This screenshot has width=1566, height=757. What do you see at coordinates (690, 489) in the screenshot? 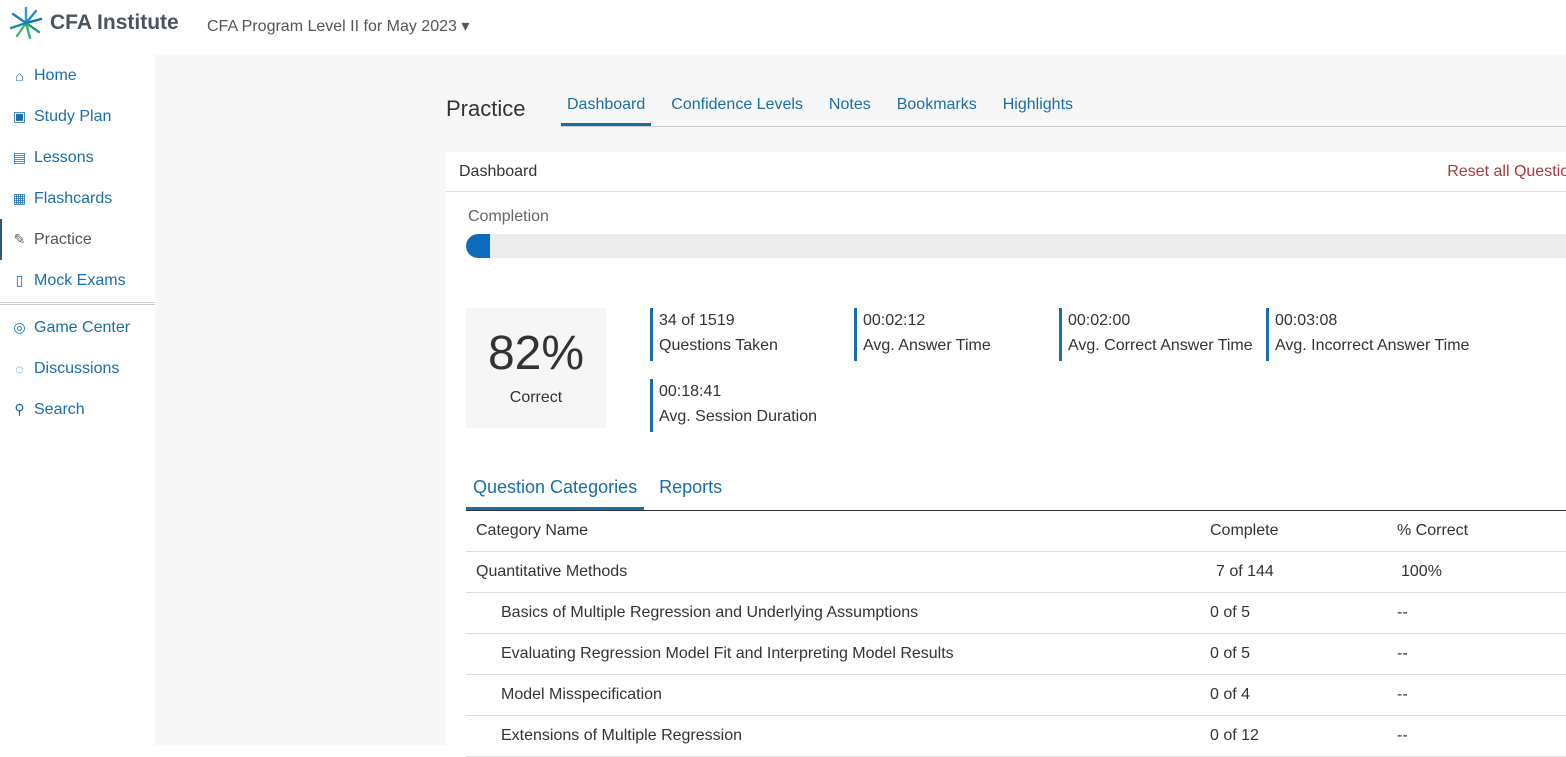
I see `tab-reports: Reports` at bounding box center [690, 489].